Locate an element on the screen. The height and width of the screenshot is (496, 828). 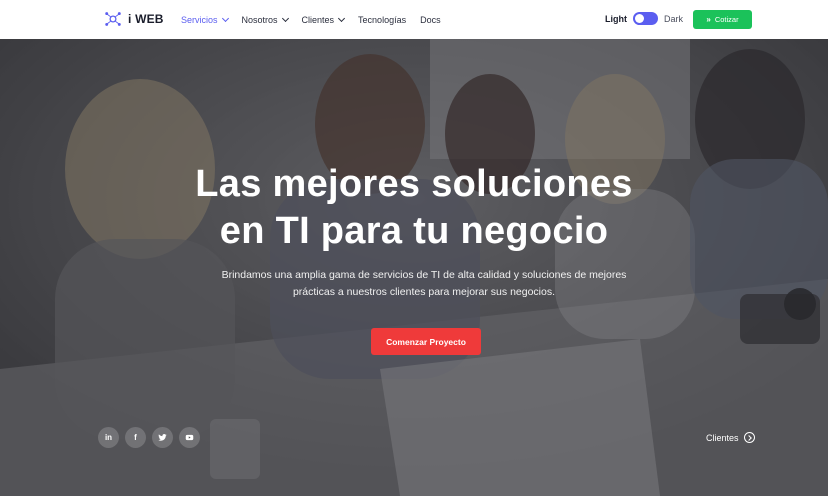
toggle-knob is located at coordinates (639, 18).